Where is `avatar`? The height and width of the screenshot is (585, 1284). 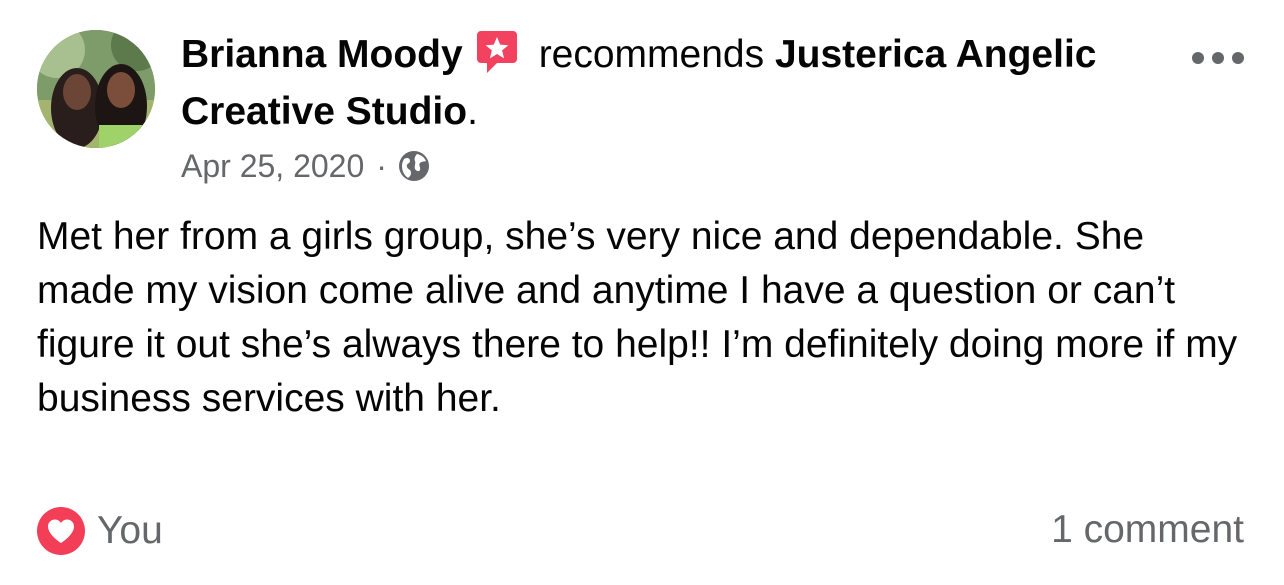
avatar is located at coordinates (96, 89).